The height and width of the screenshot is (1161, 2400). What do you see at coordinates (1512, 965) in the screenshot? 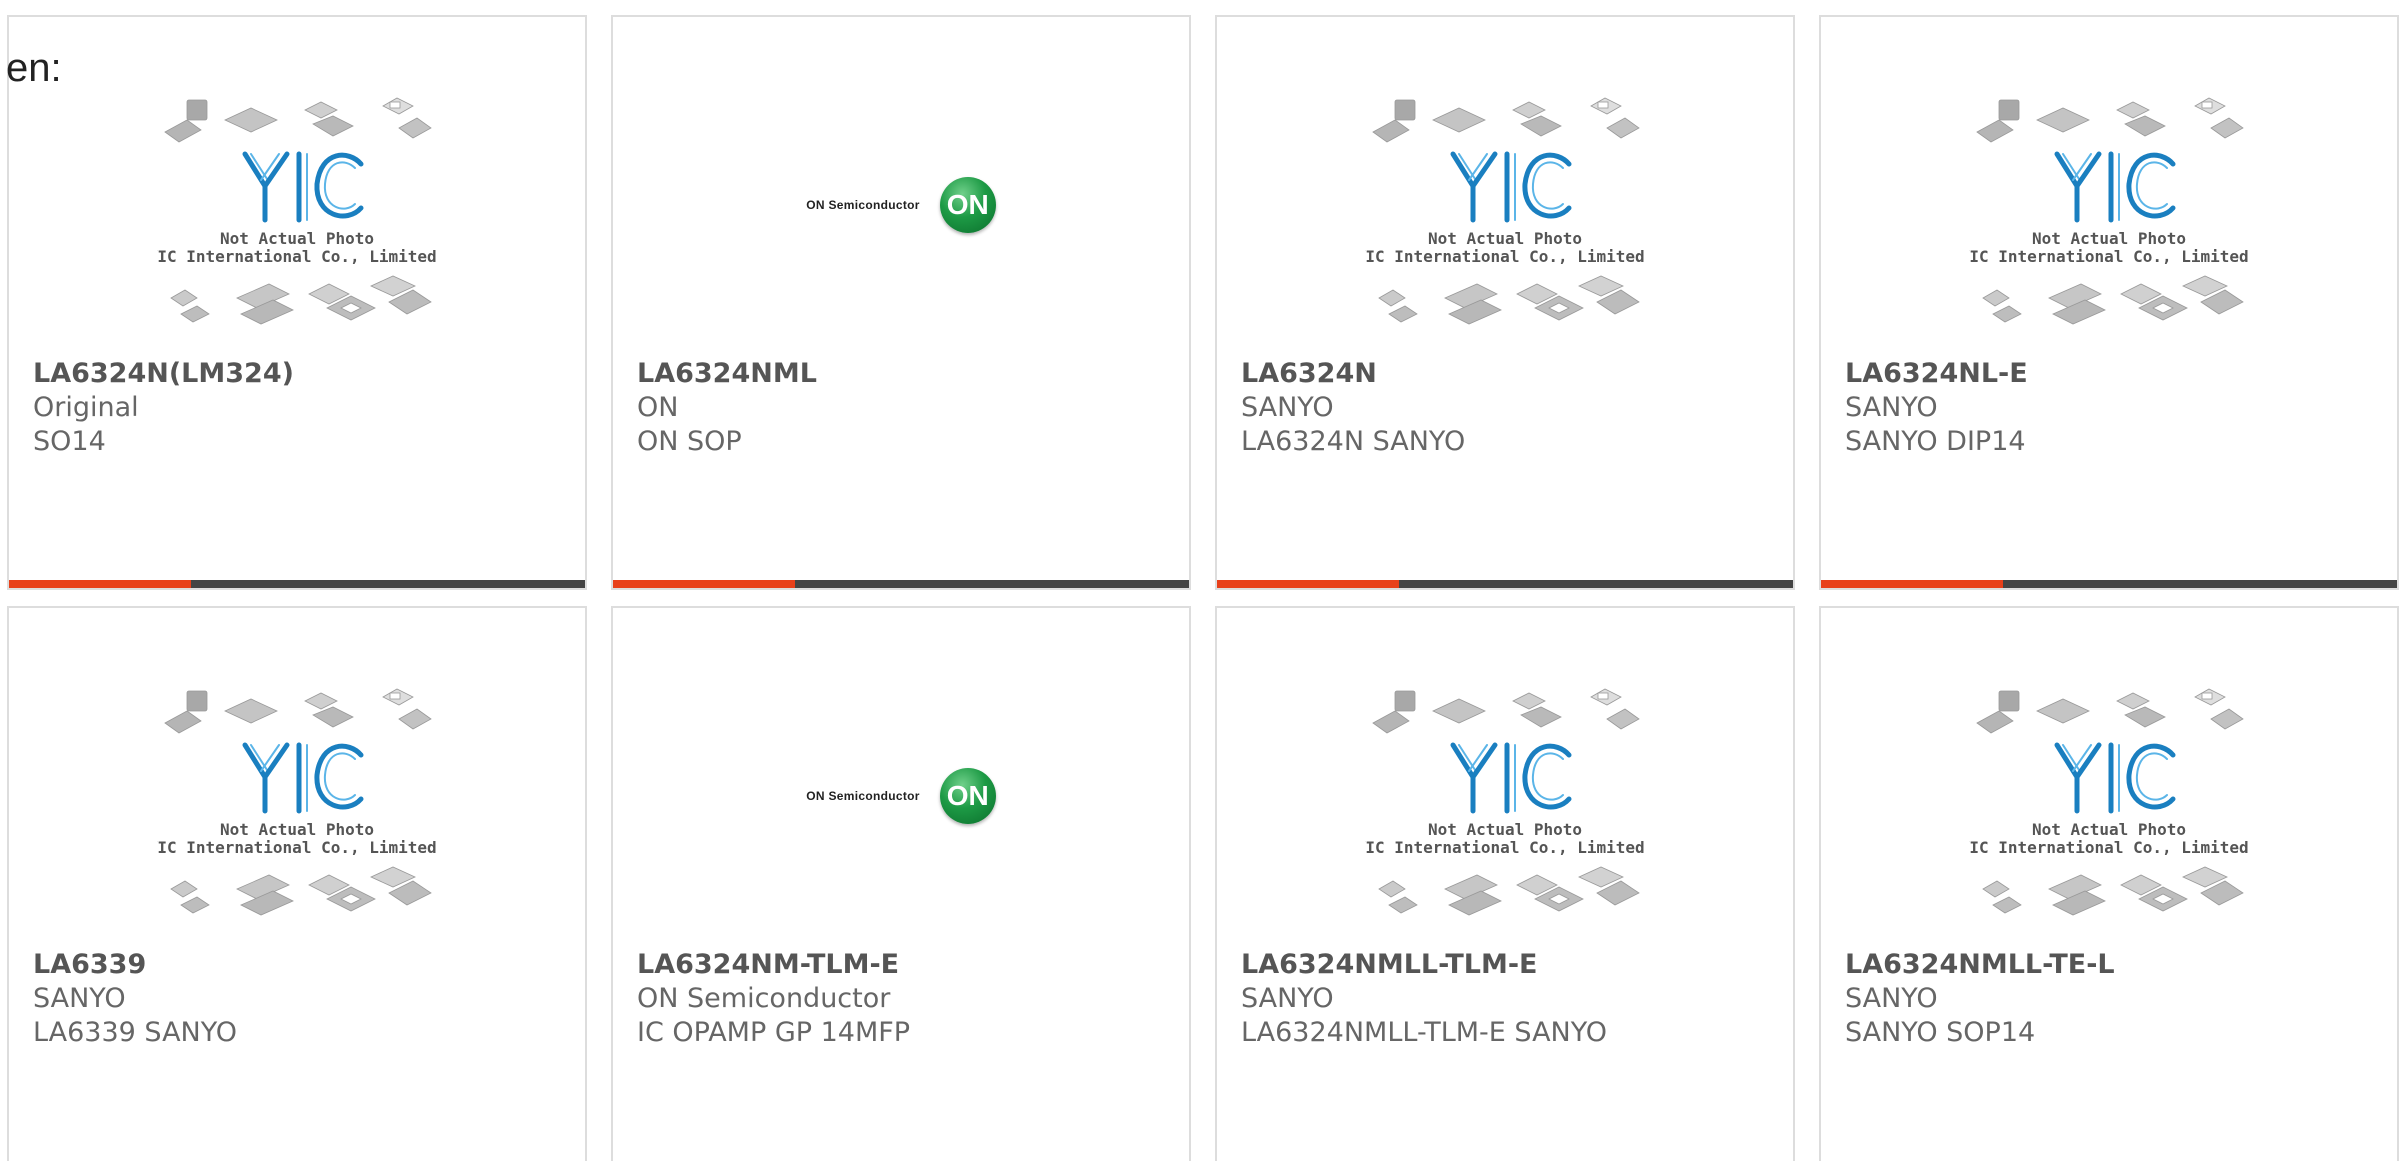
I see `product-part-number: LA6324NMLL-TLM-E` at bounding box center [1512, 965].